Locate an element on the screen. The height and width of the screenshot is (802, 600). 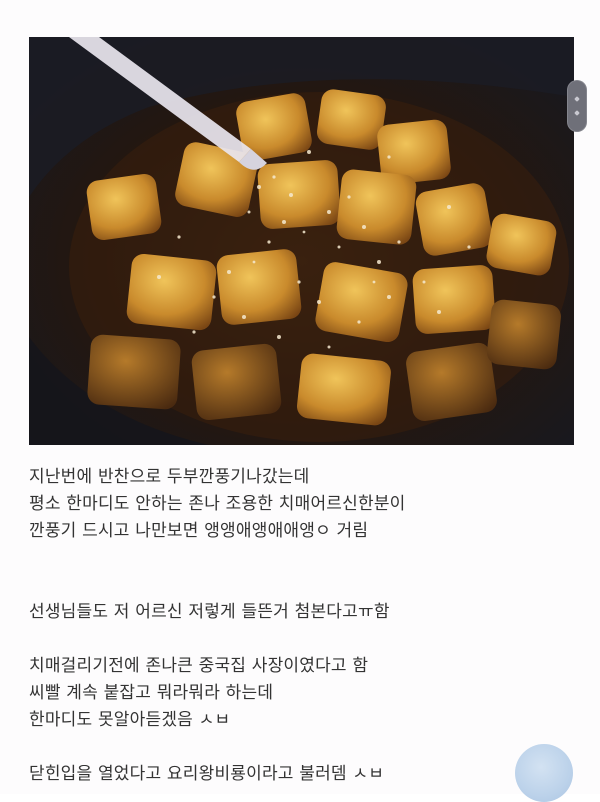
post-line: 평소 한마디도 안하는 존나 조용한 치매어르신한분이 is located at coordinates (217, 504).